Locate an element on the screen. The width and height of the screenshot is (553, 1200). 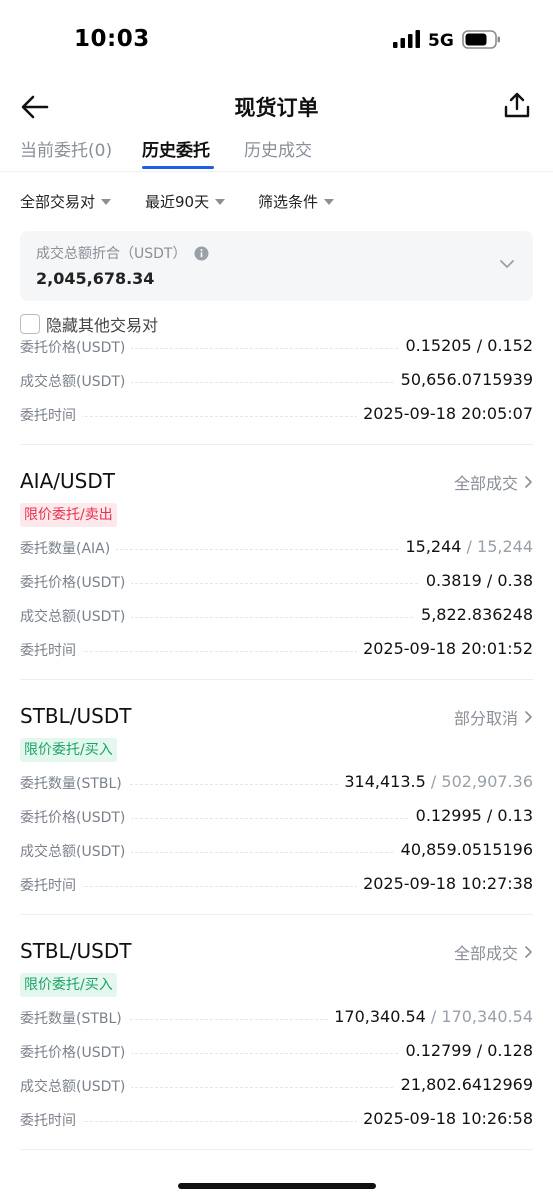
order-detail-row: 委托数量(AIA) 15,244 / 15,244 is located at coordinates (276, 548).